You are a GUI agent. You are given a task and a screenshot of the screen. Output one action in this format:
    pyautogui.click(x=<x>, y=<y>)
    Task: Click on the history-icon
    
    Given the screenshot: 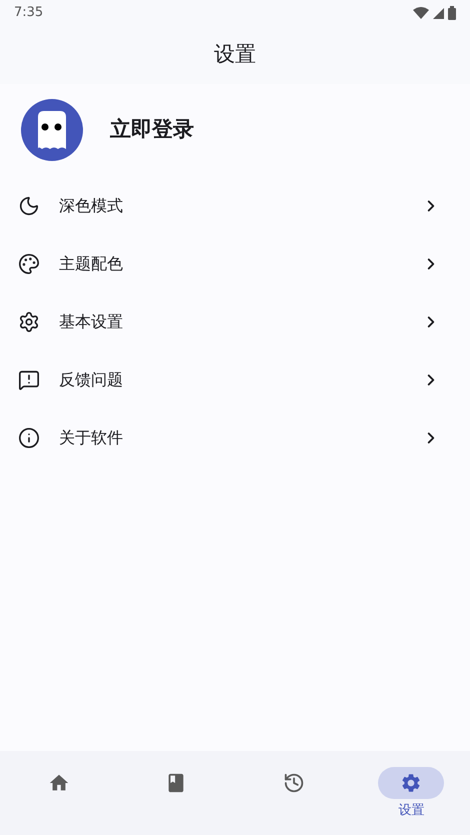 What is the action you would take?
    pyautogui.click(x=293, y=783)
    